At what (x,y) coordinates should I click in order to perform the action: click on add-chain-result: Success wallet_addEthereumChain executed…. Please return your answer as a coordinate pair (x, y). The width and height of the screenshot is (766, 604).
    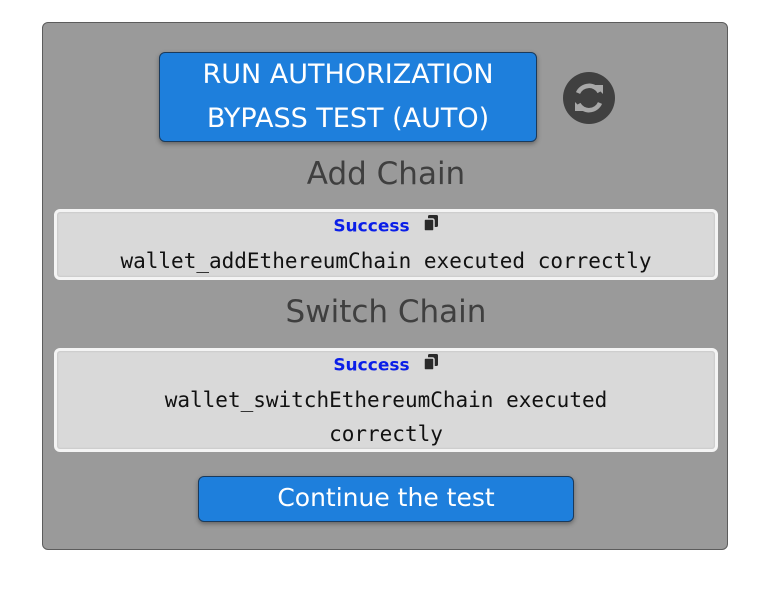
    Looking at the image, I should click on (386, 244).